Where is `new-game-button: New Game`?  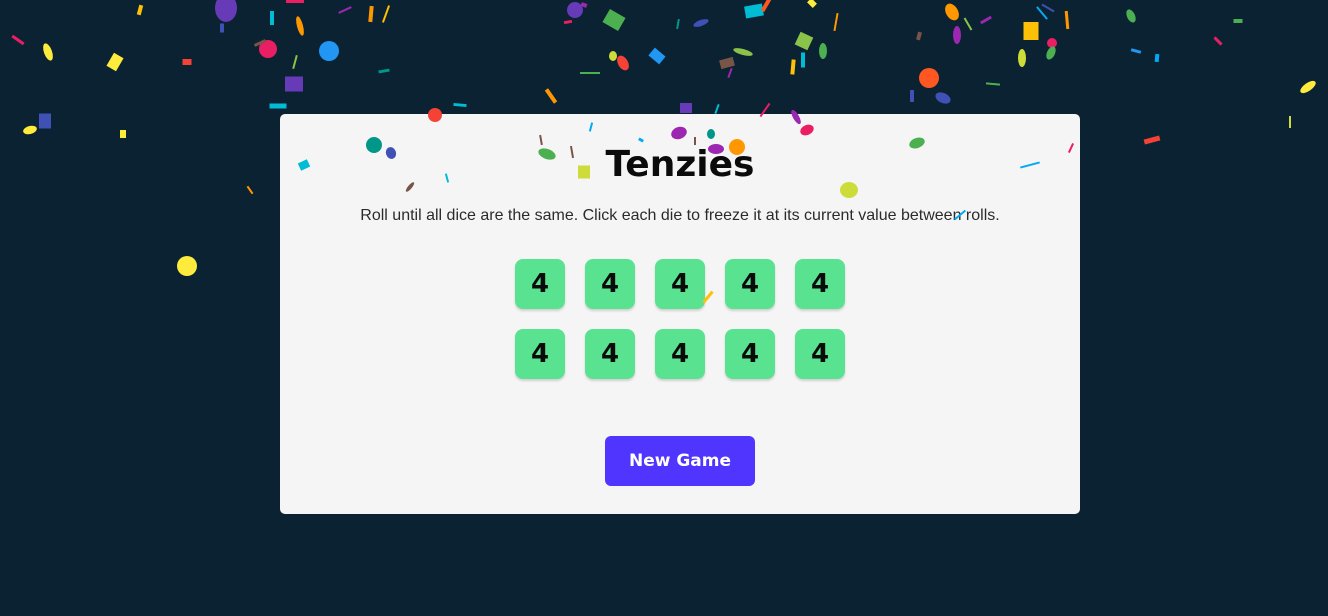 new-game-button: New Game is located at coordinates (680, 461).